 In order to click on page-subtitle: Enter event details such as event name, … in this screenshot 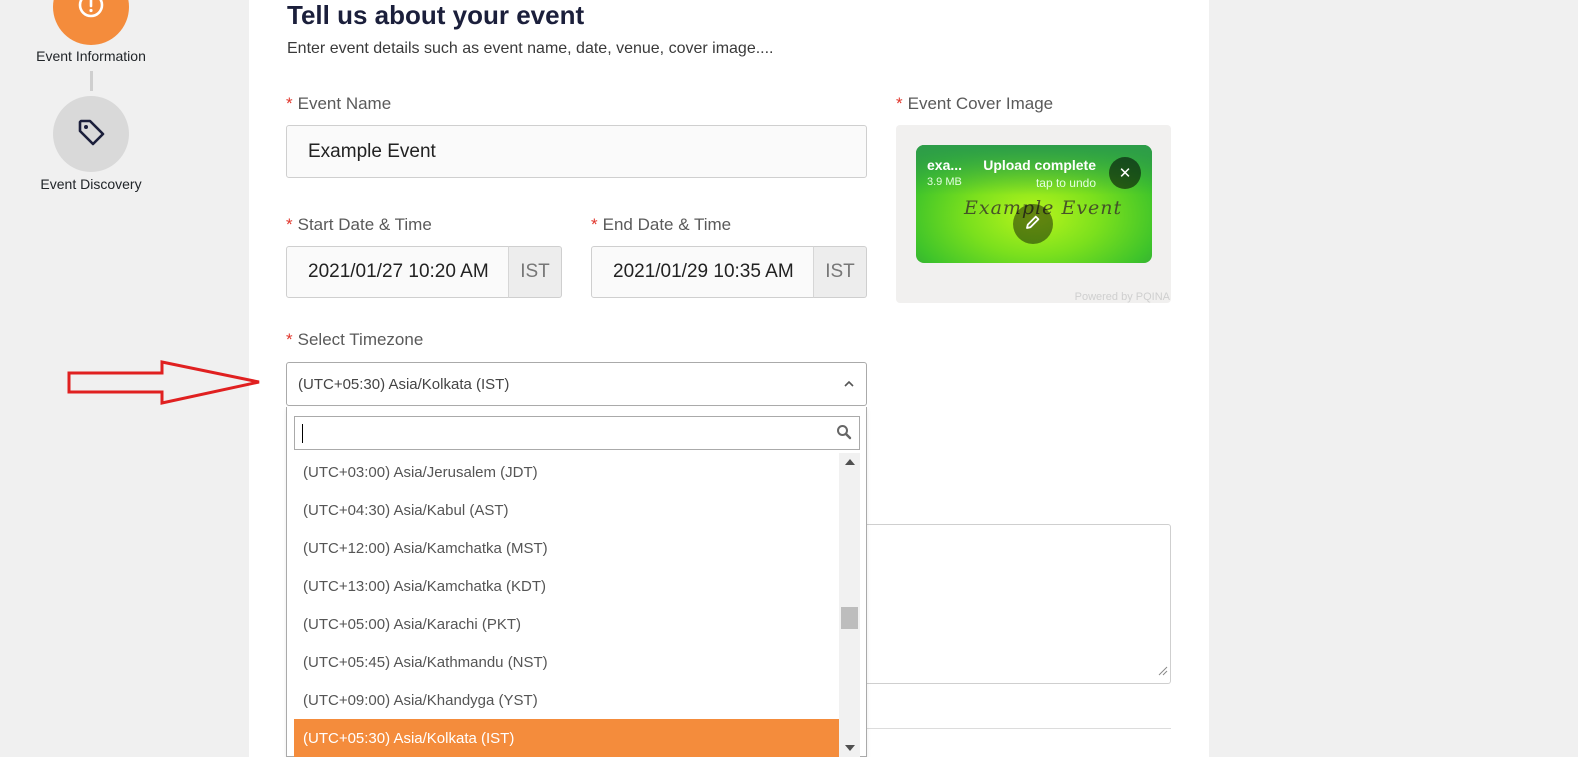, I will do `click(530, 48)`.